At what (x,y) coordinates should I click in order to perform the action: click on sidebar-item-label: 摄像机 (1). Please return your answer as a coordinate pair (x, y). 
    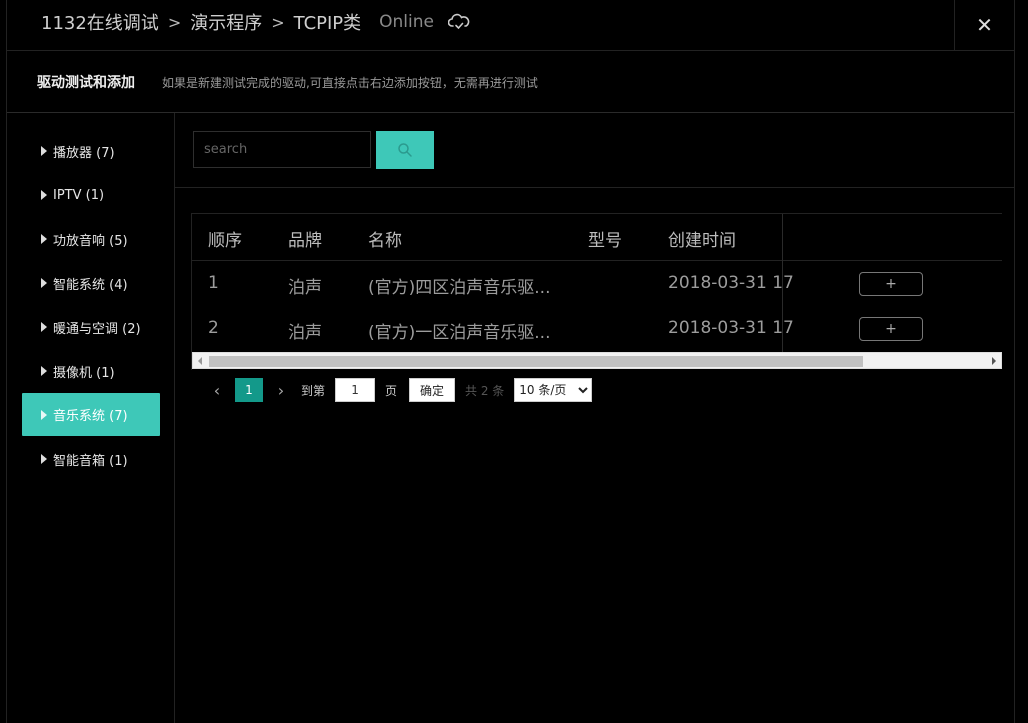
    Looking at the image, I should click on (84, 373).